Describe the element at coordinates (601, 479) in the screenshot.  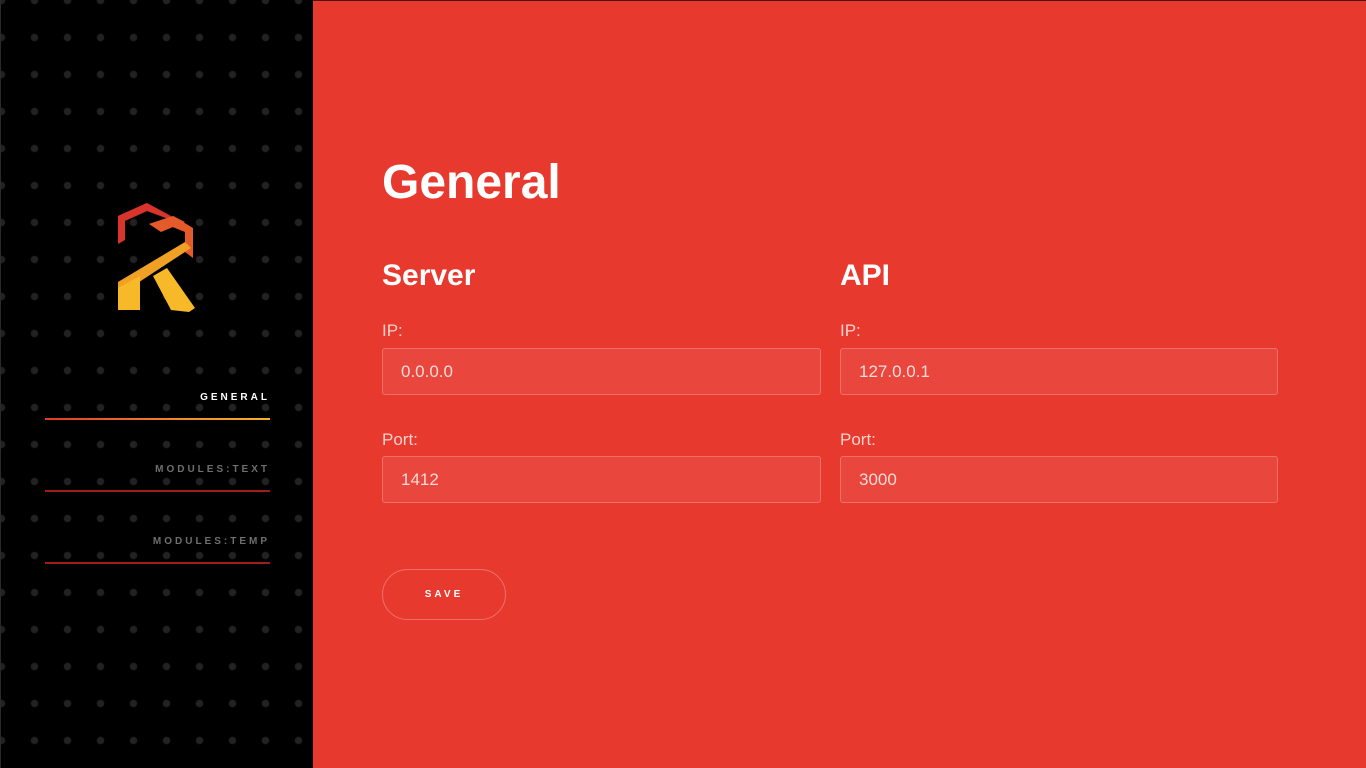
I see `server-port-input` at that location.